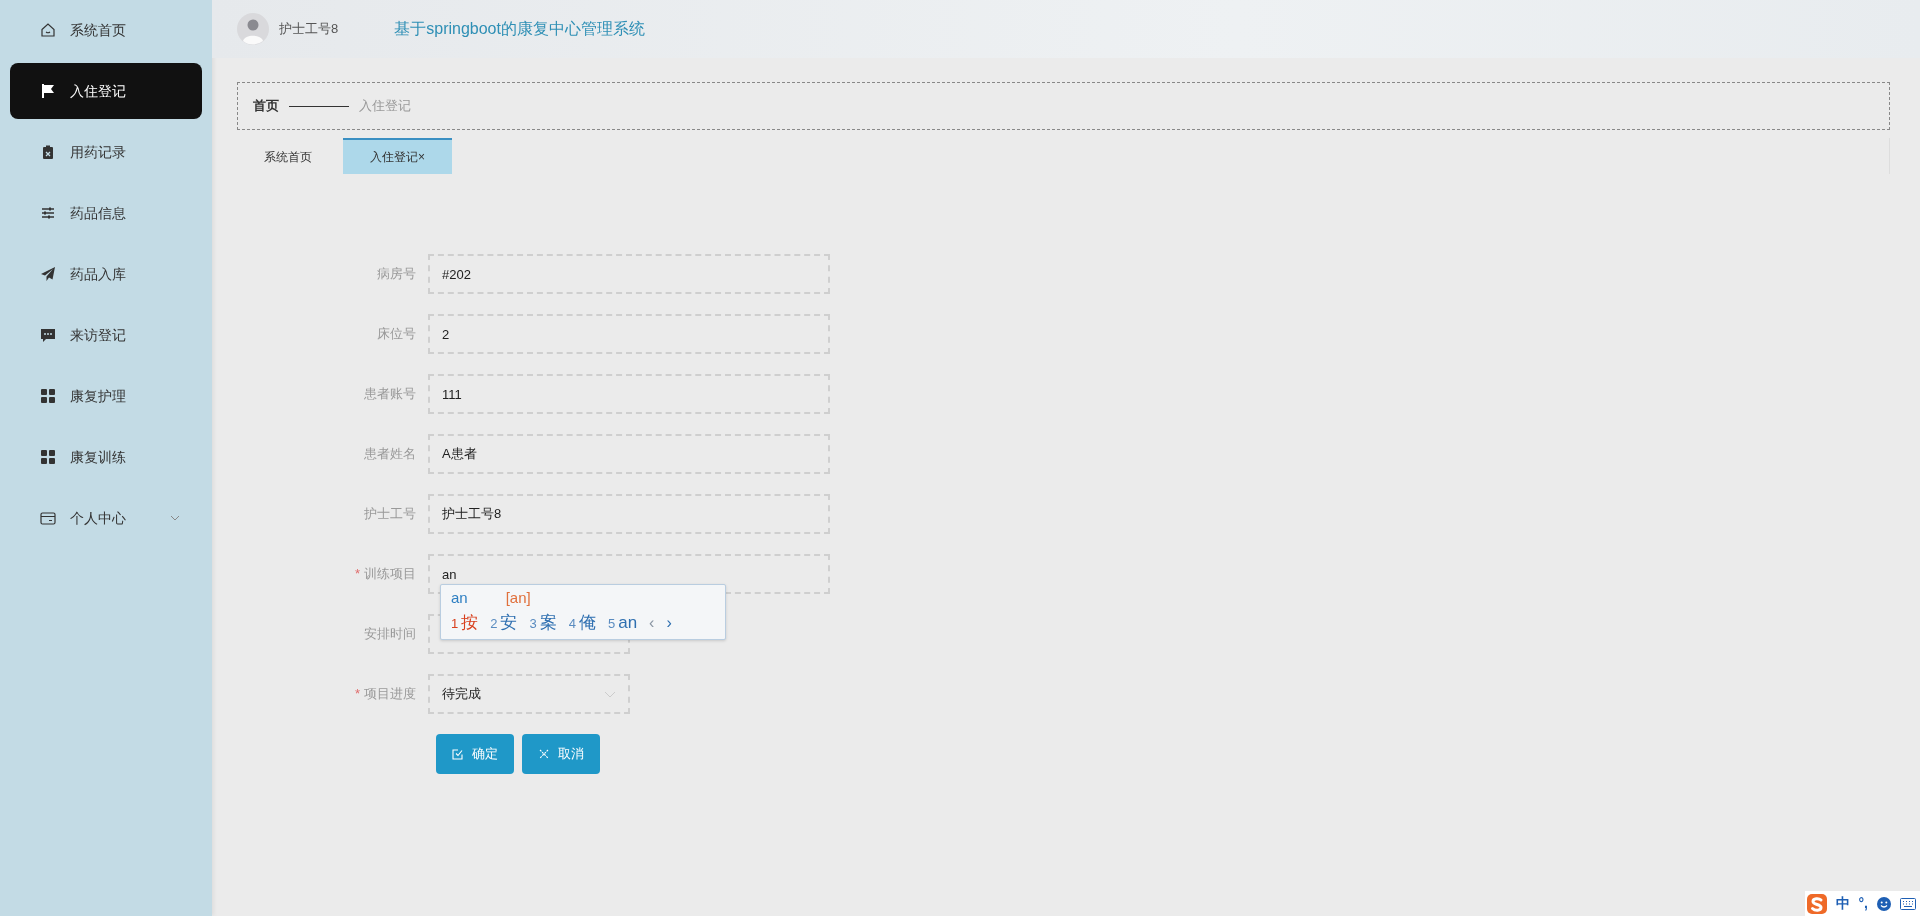 The width and height of the screenshot is (1920, 916). Describe the element at coordinates (396, 334) in the screenshot. I see `field-label: 床位号` at that location.